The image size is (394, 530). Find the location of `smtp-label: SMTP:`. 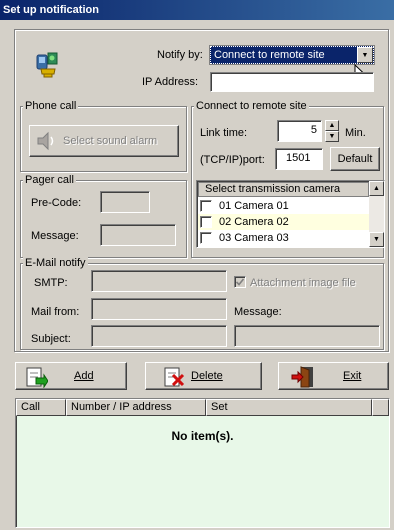

smtp-label: SMTP: is located at coordinates (51, 283).